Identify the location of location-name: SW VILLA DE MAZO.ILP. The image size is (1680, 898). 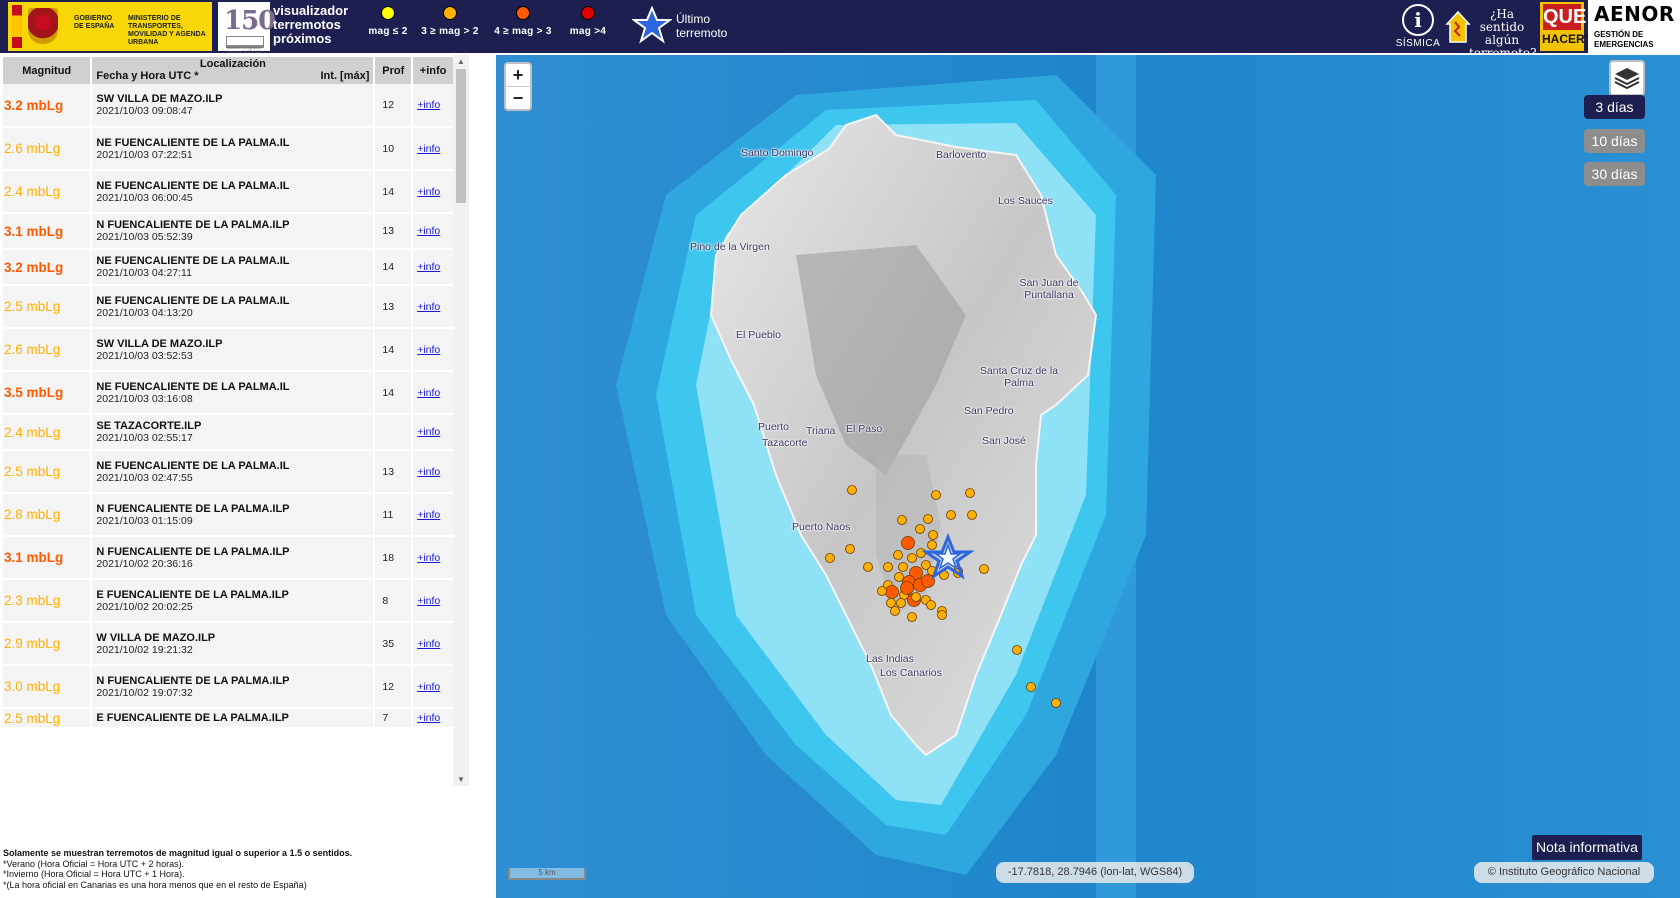
(159, 343).